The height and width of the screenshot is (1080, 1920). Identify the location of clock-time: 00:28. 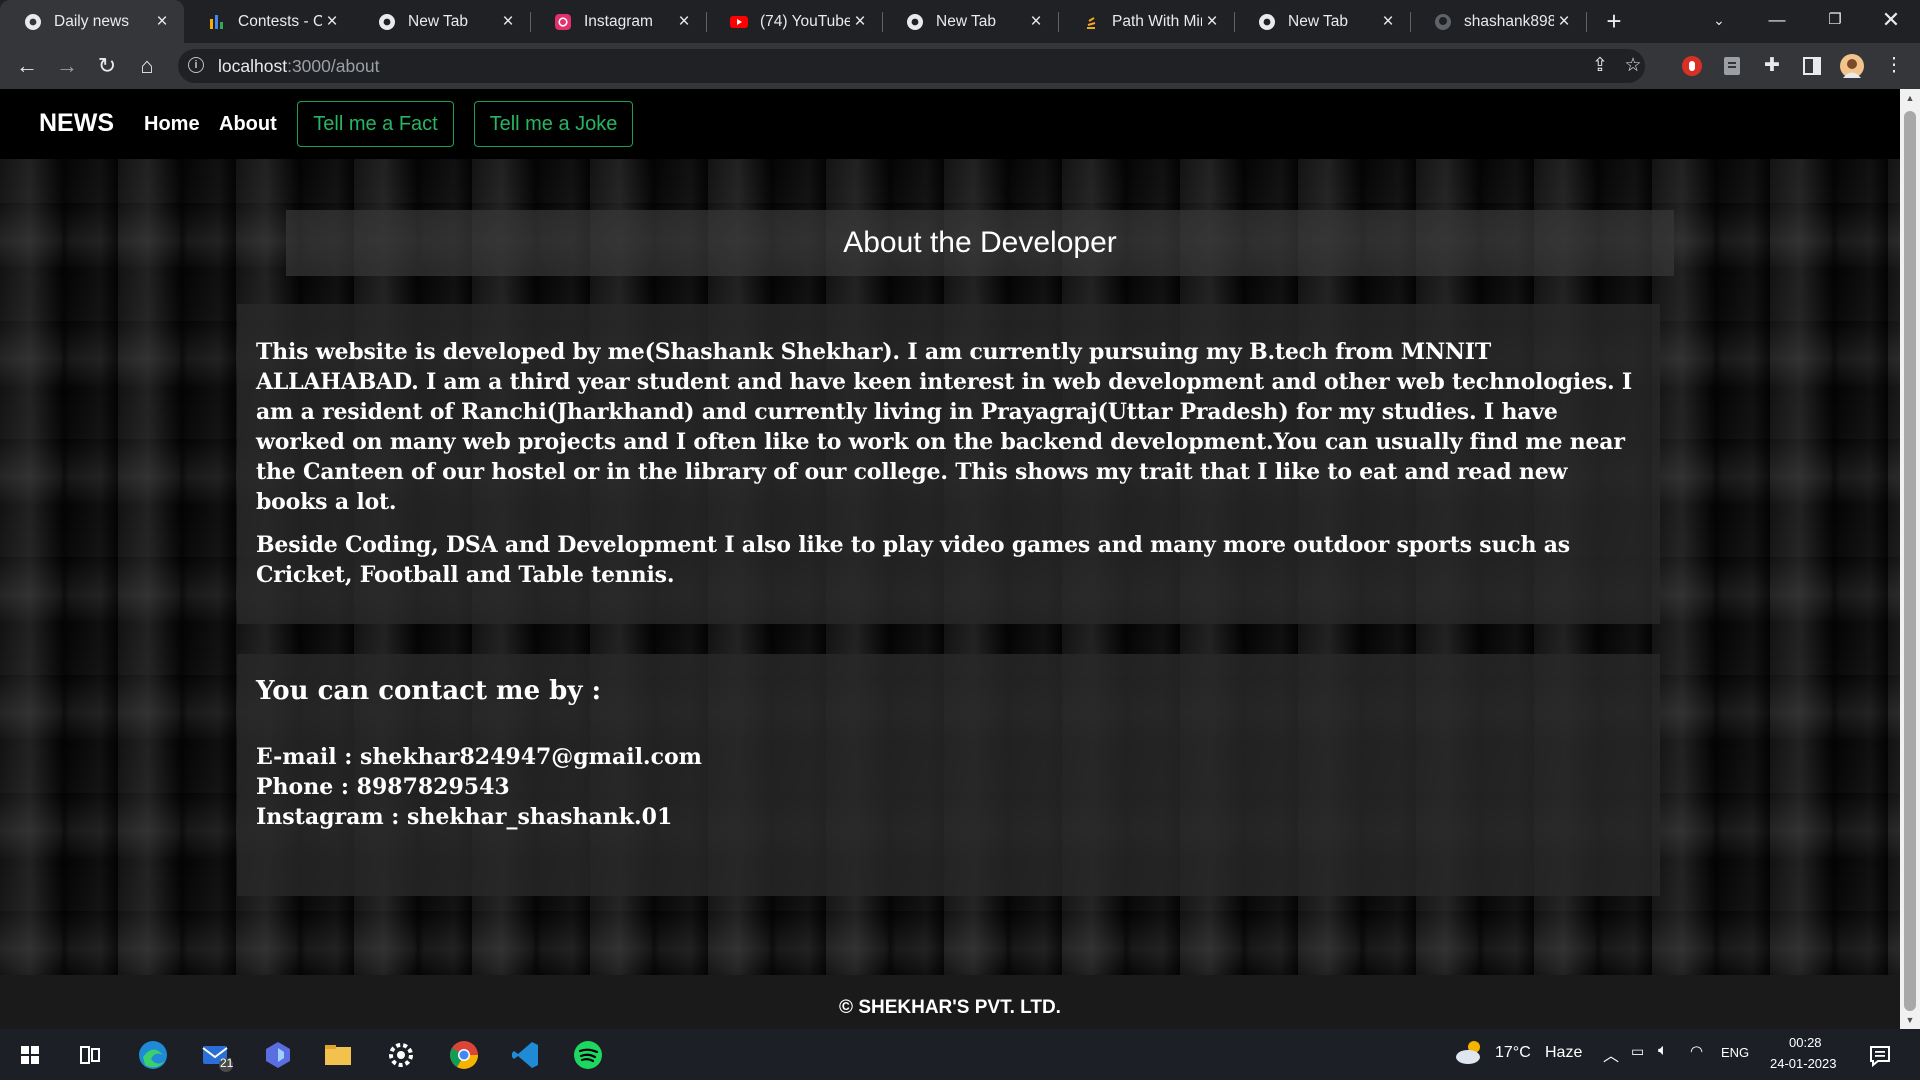
(1805, 1042).